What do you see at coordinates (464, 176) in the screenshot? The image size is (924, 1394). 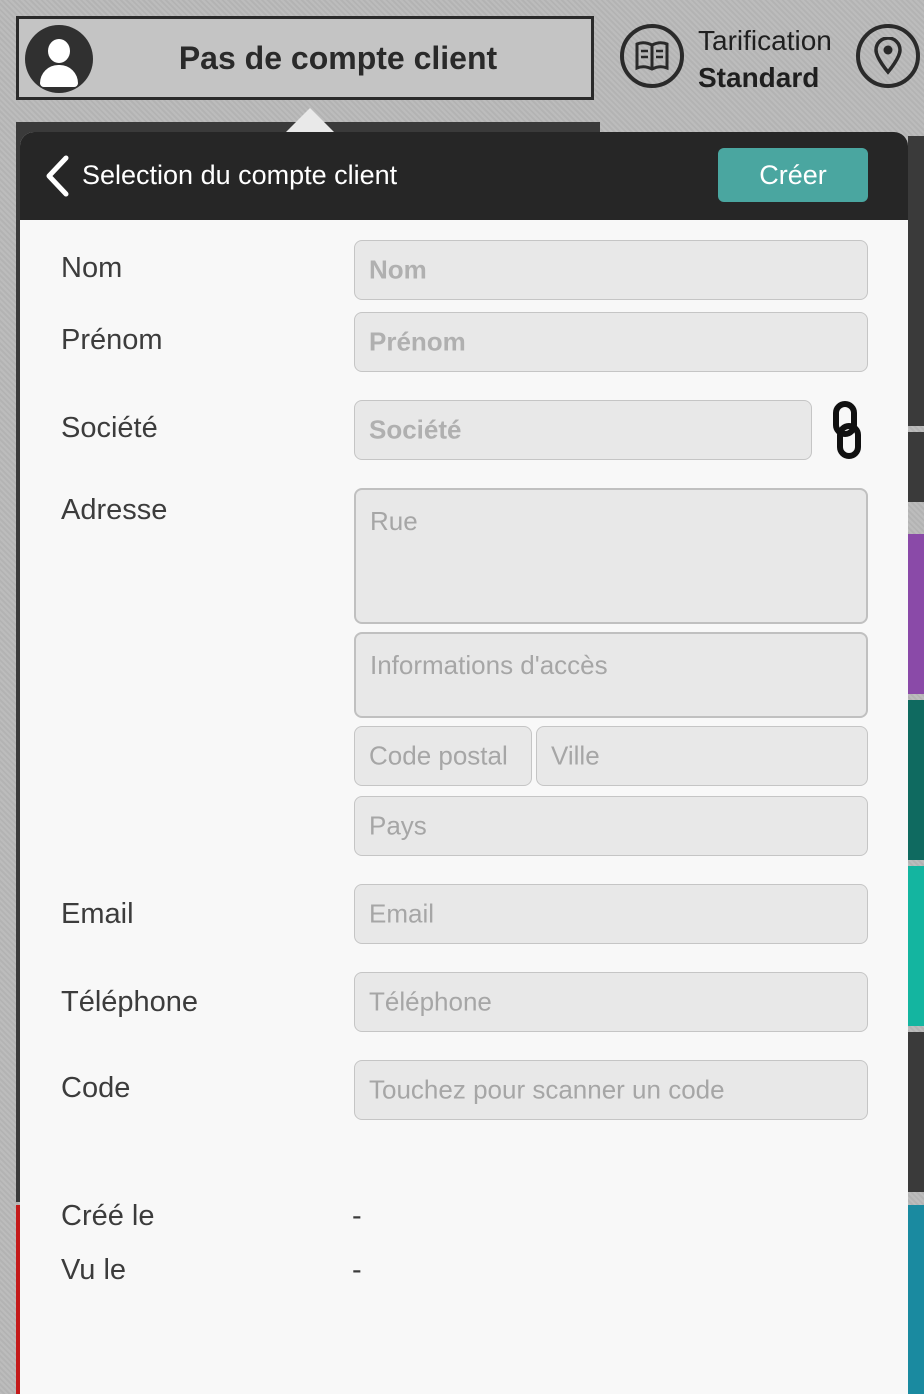 I see `panel-header: Selection du compte client Créer` at bounding box center [464, 176].